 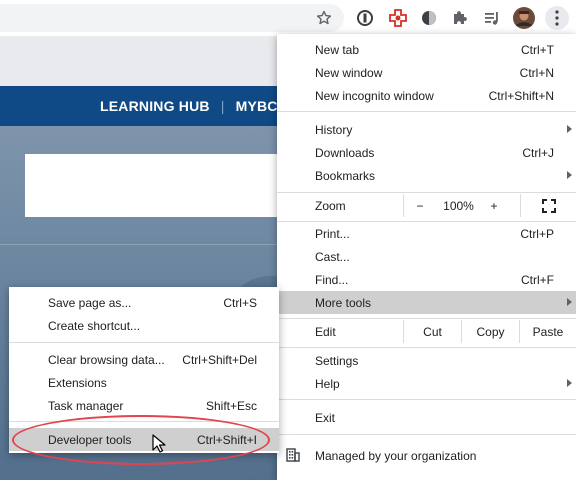 I want to click on zoom-out-button: −, so click(x=419, y=205).